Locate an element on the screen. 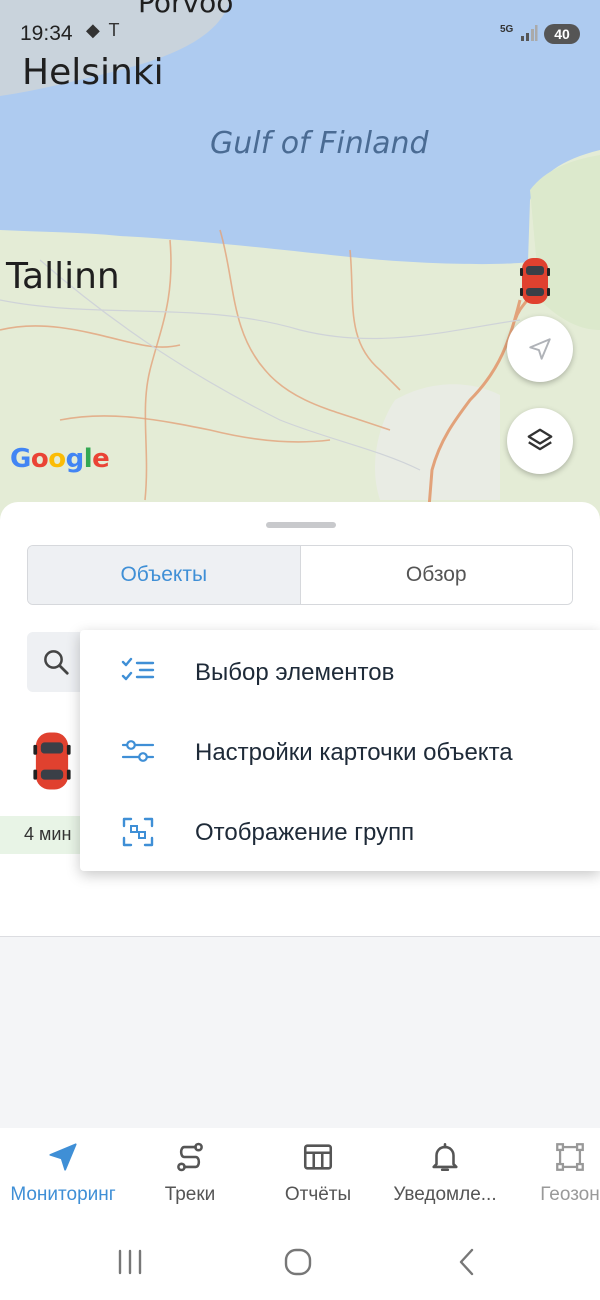  menu-item-group-display: Отображение групп is located at coordinates (340, 832).